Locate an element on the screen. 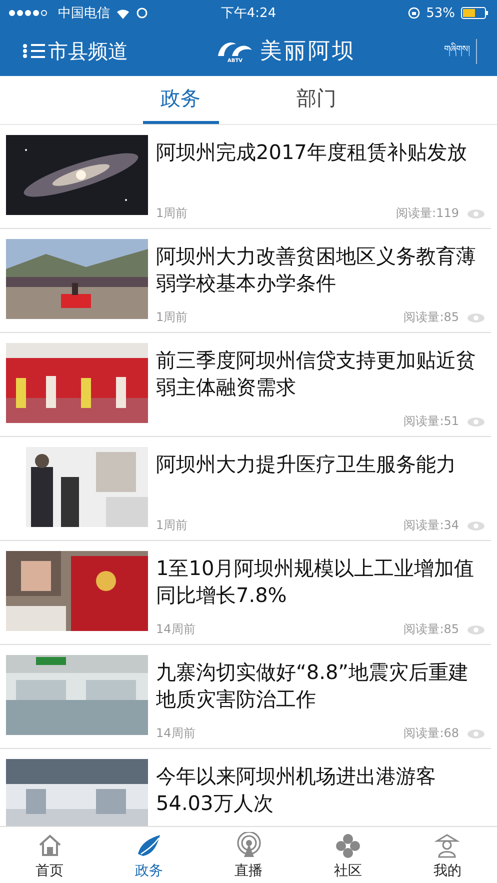 The image size is (497, 883). status-time: 下午4:24 is located at coordinates (249, 13).